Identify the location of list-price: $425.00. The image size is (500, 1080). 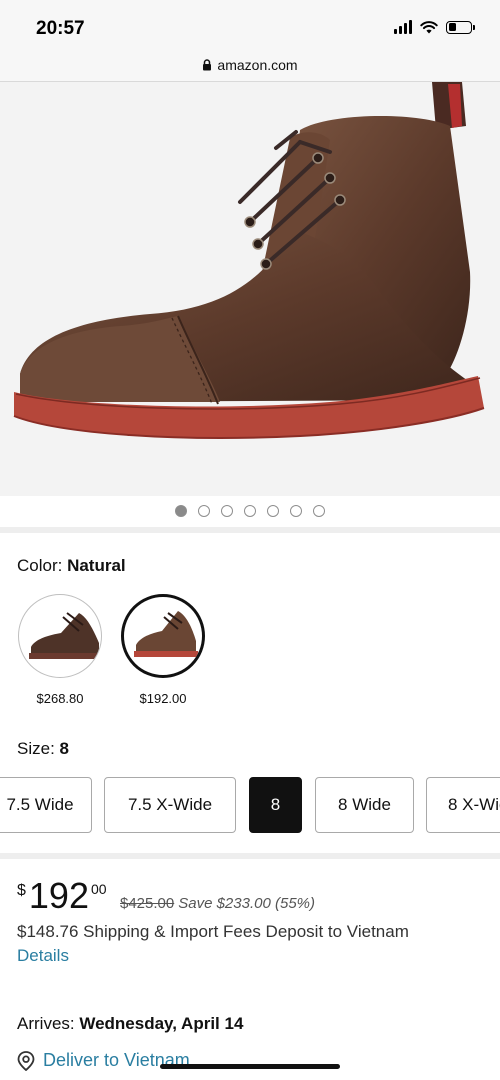
(147, 903).